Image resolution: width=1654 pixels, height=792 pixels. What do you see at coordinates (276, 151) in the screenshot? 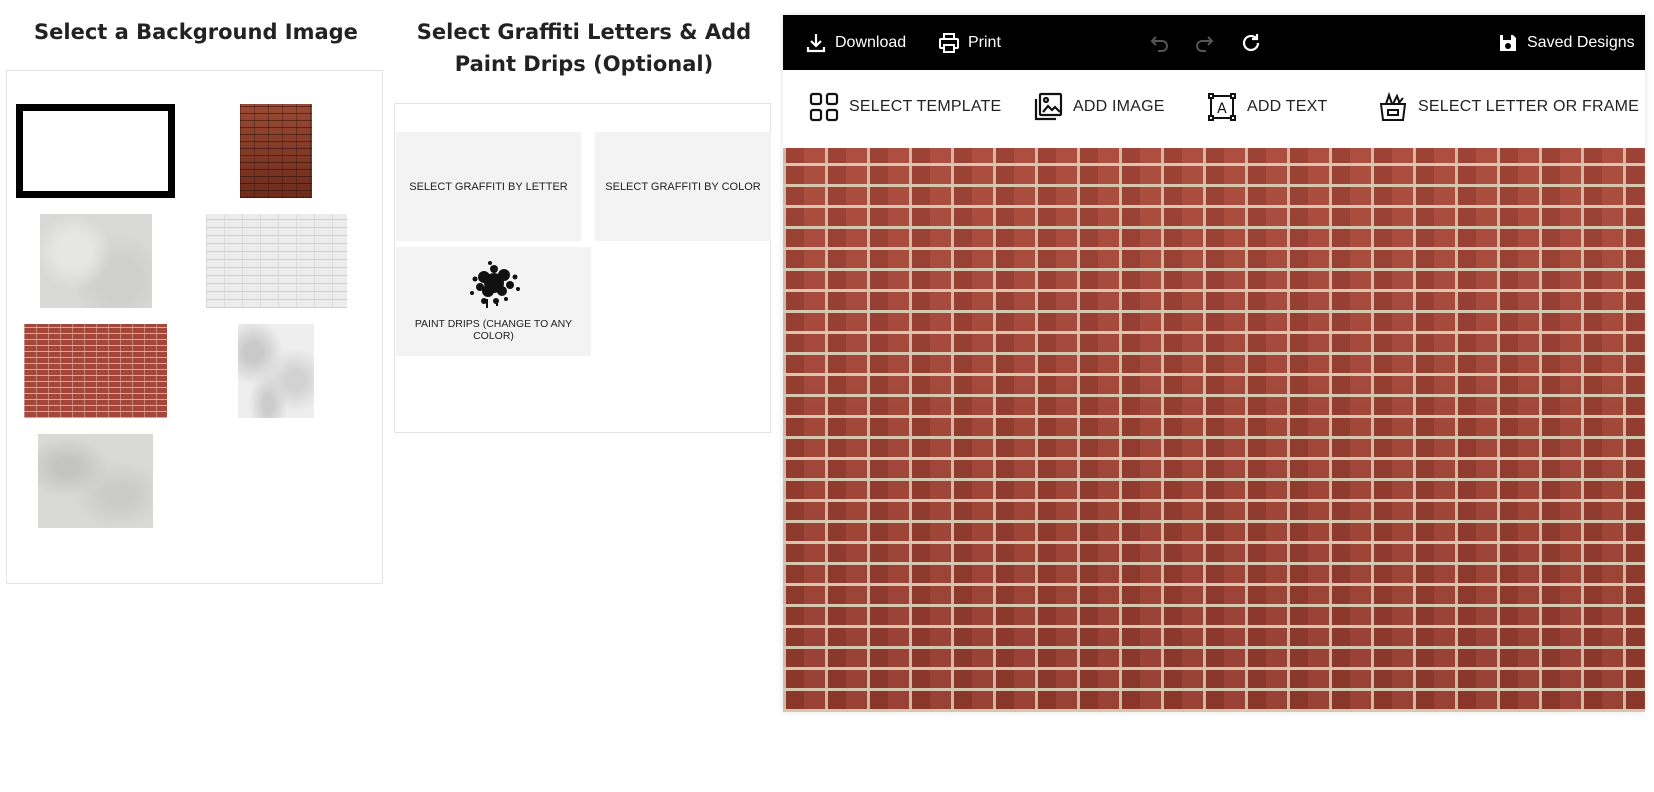
I see `background-thumb-dark-brick` at bounding box center [276, 151].